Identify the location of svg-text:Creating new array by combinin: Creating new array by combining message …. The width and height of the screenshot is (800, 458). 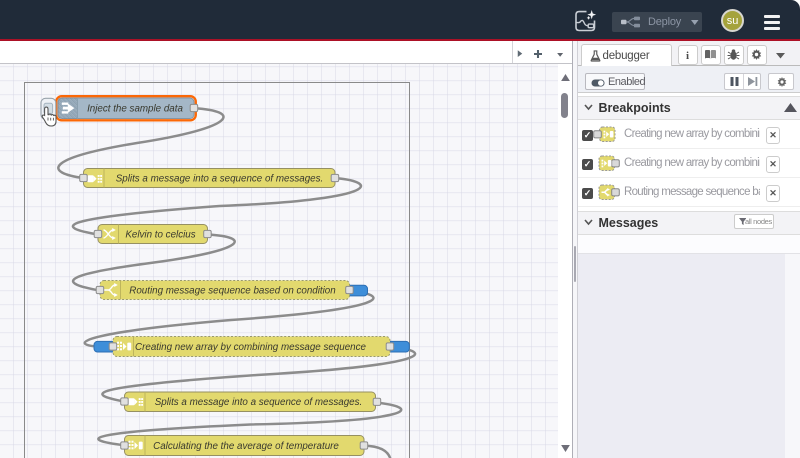
(250, 347).